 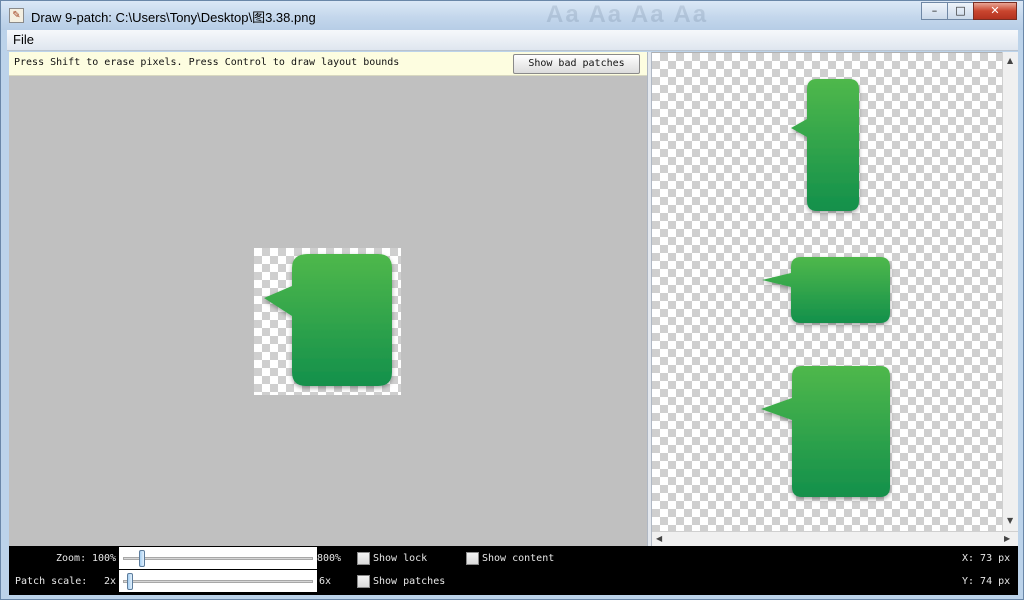 I want to click on menu-file: File, so click(x=23, y=39).